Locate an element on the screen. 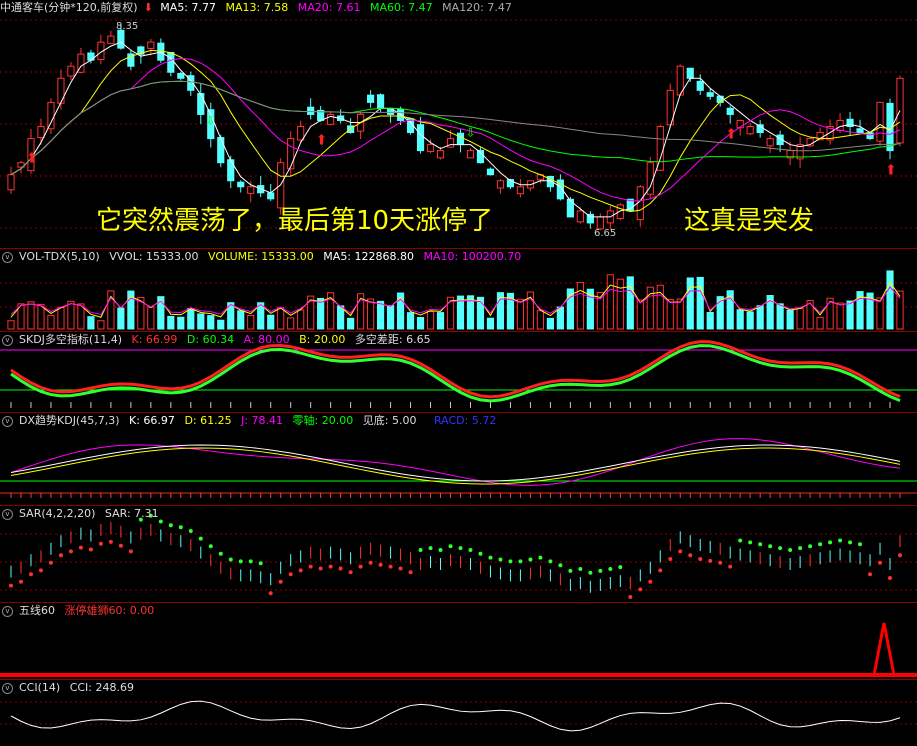 The image size is (917, 746). limit-spike is located at coordinates (884, 649).